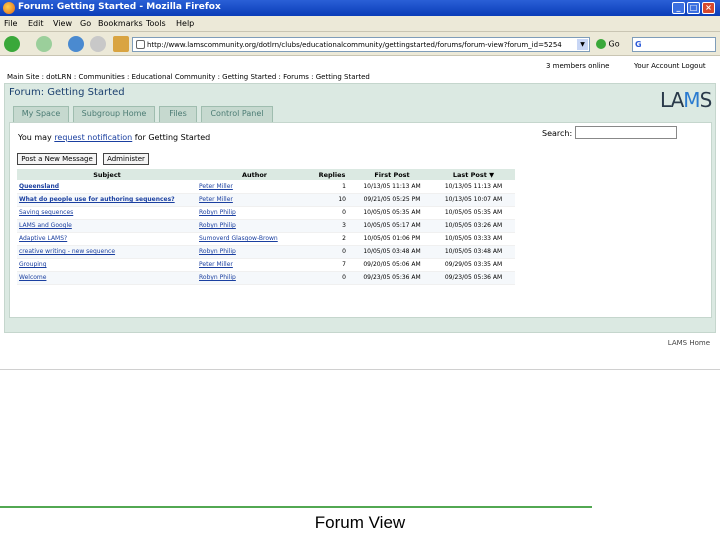 The width and height of the screenshot is (720, 540). I want to click on replies-count: 2, so click(332, 239).